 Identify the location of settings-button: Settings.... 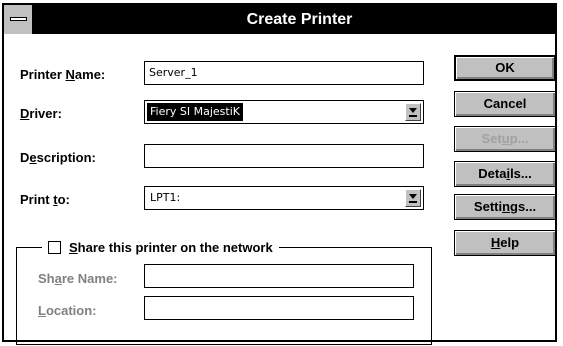
(505, 207).